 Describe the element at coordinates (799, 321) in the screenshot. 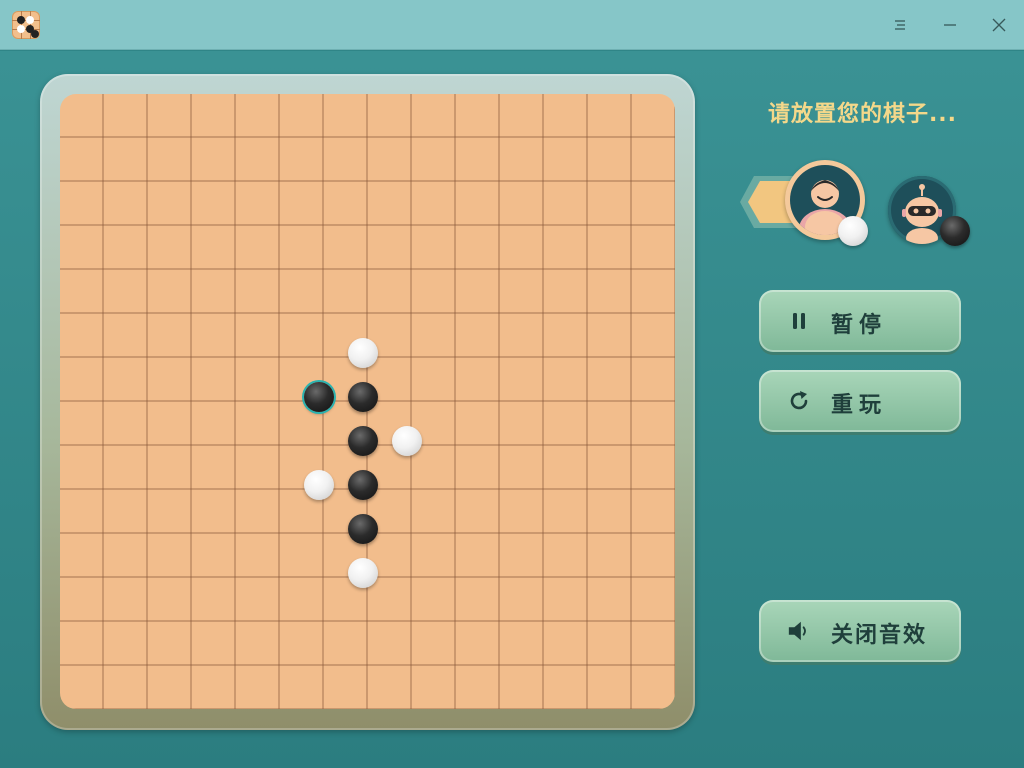

I see `pause-icon` at that location.